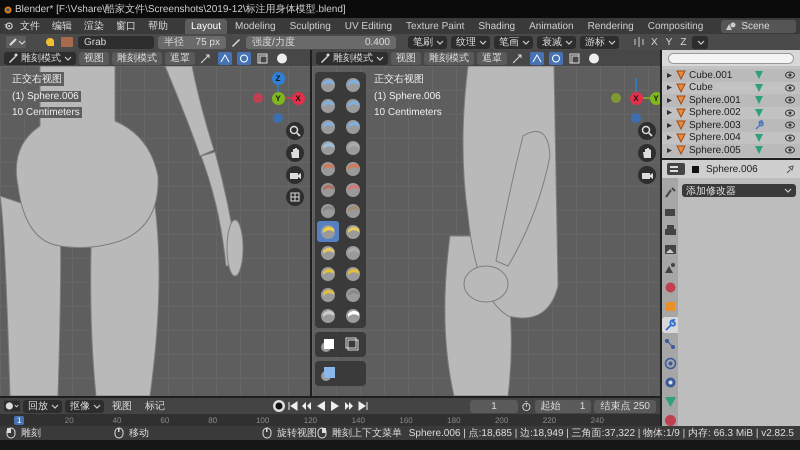 The image size is (800, 450). Describe the element at coordinates (293, 406) in the screenshot. I see `jump-start-icon` at that location.